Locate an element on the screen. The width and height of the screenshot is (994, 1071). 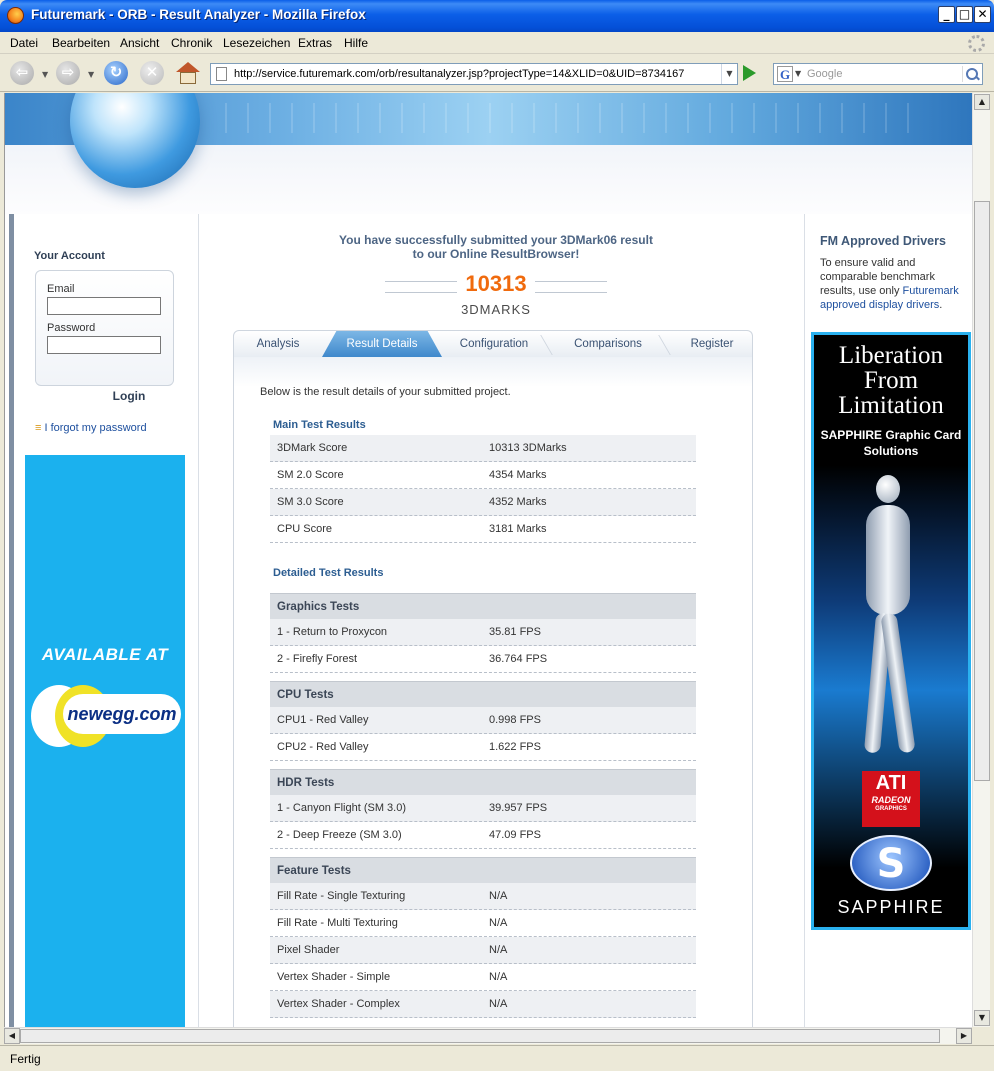
tab-comparisons: Comparisons is located at coordinates (608, 344).